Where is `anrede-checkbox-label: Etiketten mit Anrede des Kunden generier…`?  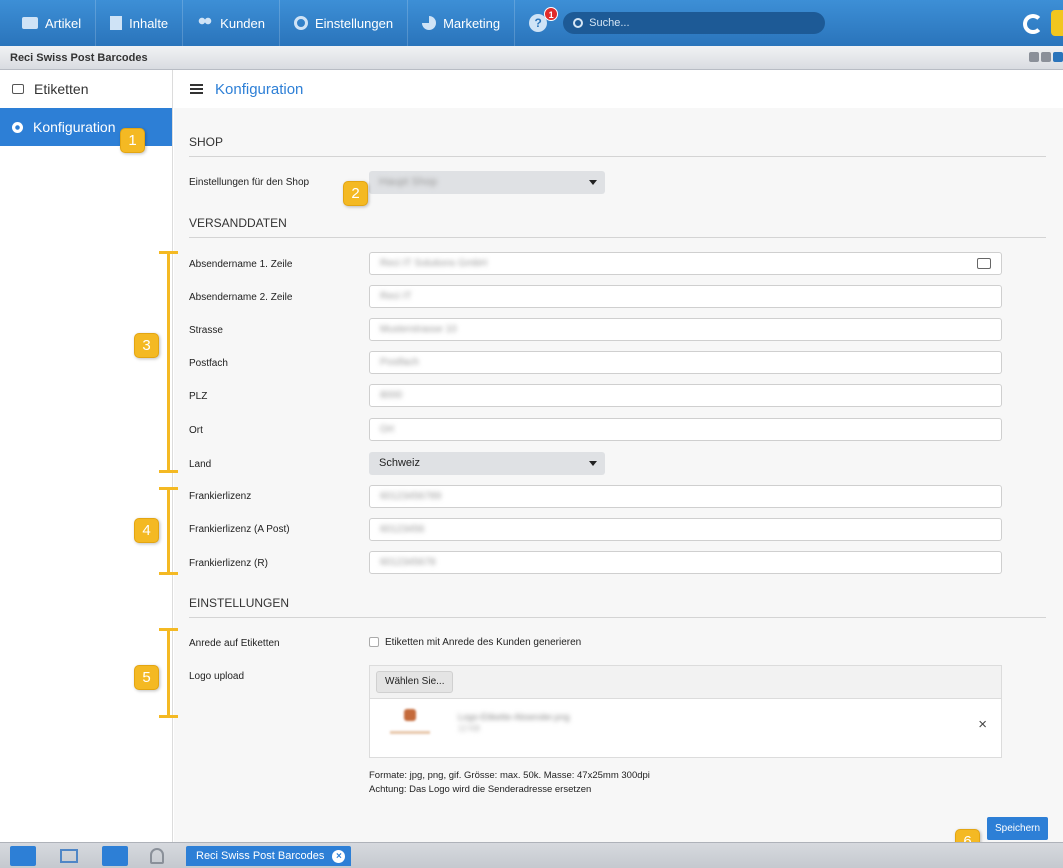 anrede-checkbox-label: Etiketten mit Anrede des Kunden generier… is located at coordinates (483, 642).